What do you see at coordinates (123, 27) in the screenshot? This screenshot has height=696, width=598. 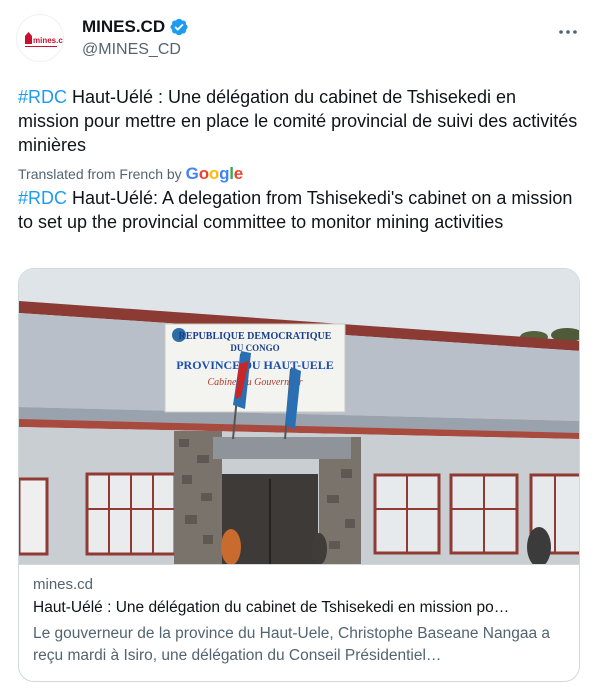 I see `display-name: MINES.CD` at bounding box center [123, 27].